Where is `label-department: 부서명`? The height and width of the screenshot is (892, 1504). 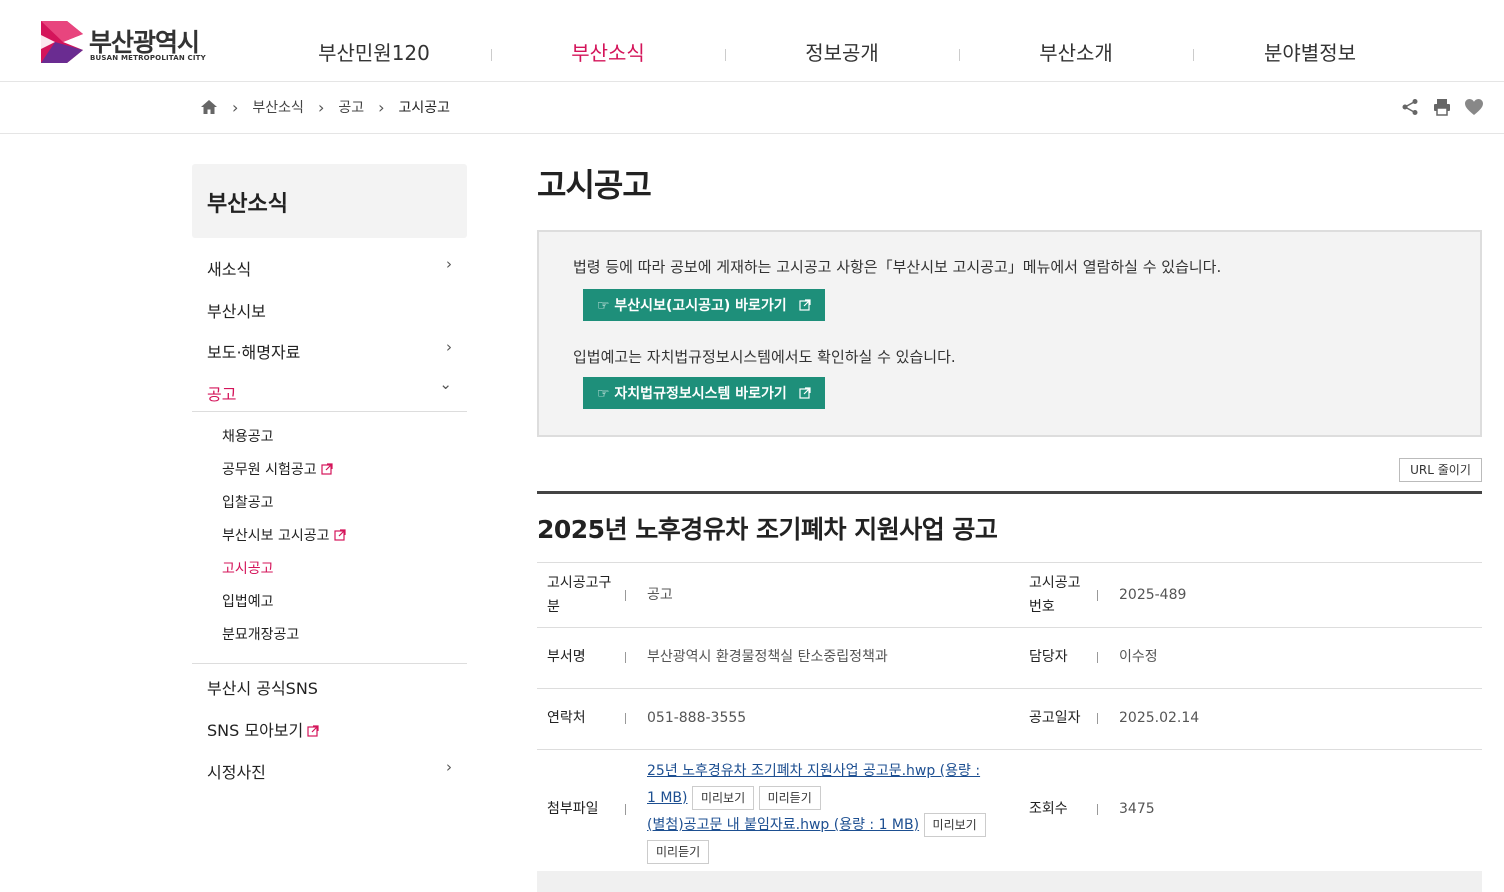 label-department: 부서명 is located at coordinates (566, 657).